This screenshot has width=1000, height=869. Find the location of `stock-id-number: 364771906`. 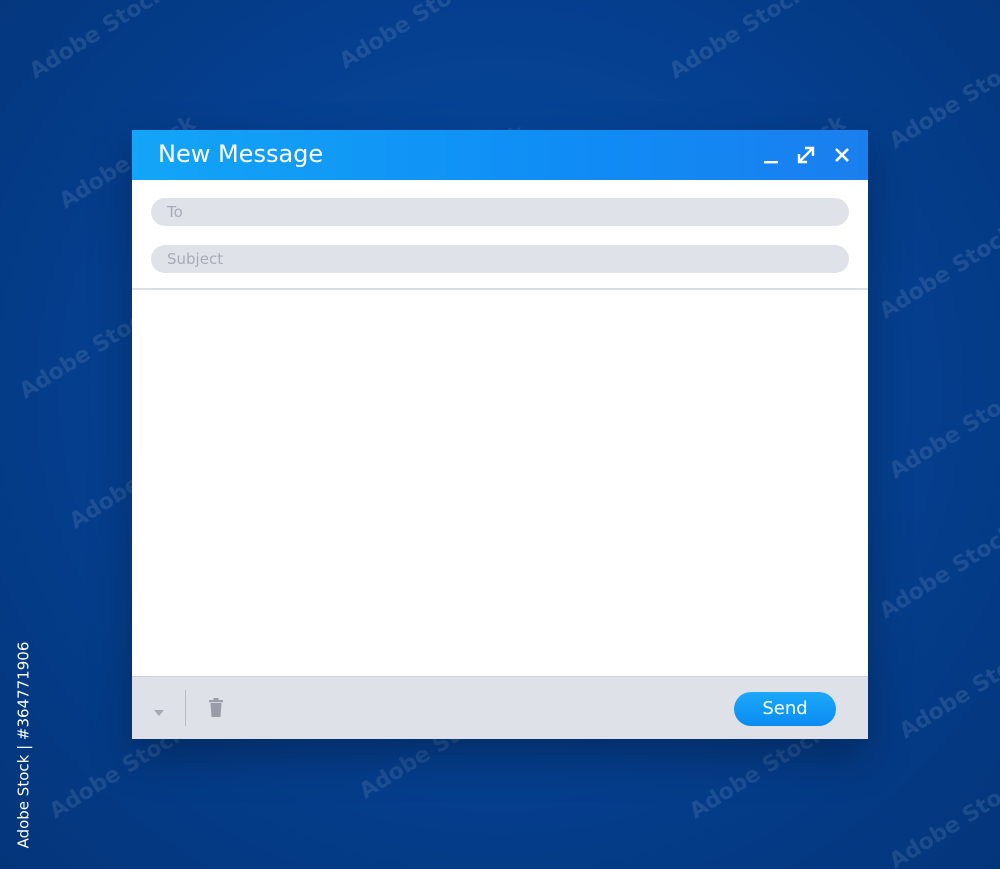

stock-id-number: 364771906 is located at coordinates (23, 684).